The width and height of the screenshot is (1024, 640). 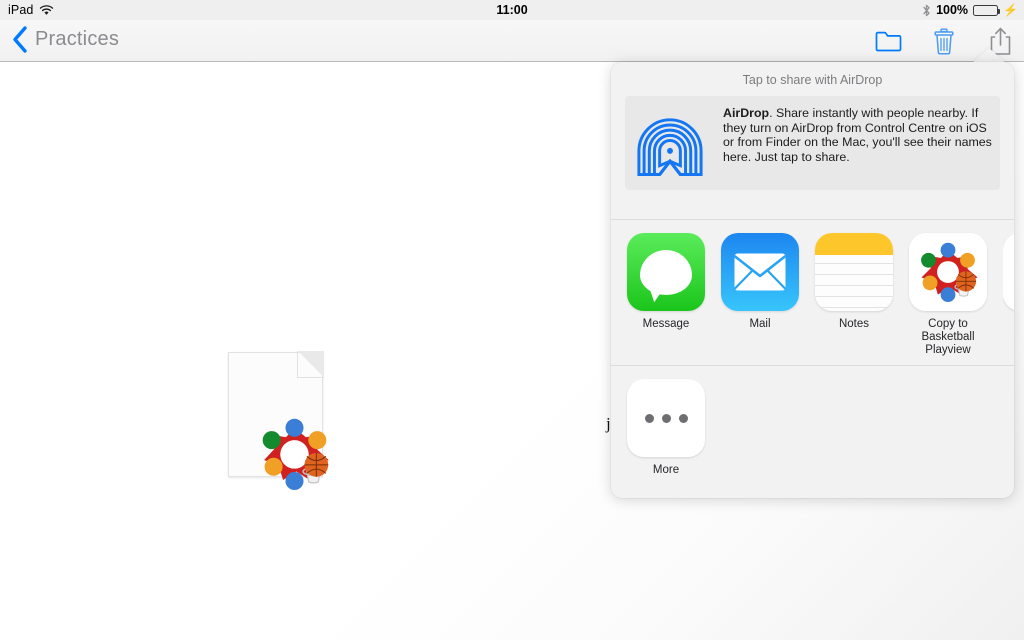 I want to click on lightning-bolt-icon: ⚡, so click(x=1010, y=10).